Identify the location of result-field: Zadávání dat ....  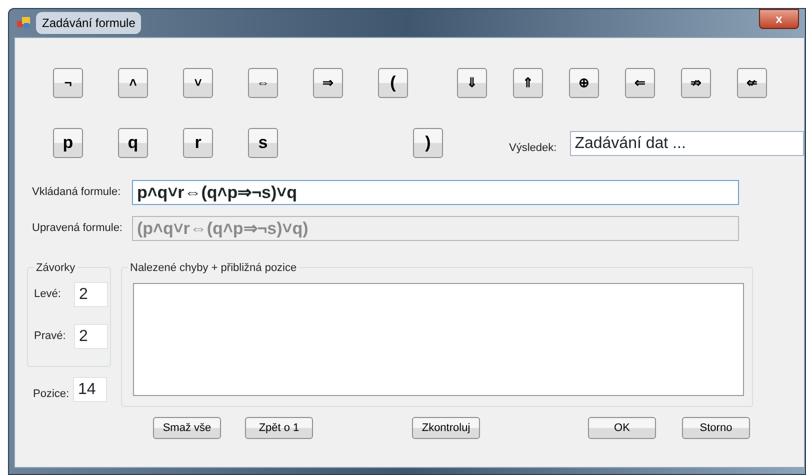
(687, 143).